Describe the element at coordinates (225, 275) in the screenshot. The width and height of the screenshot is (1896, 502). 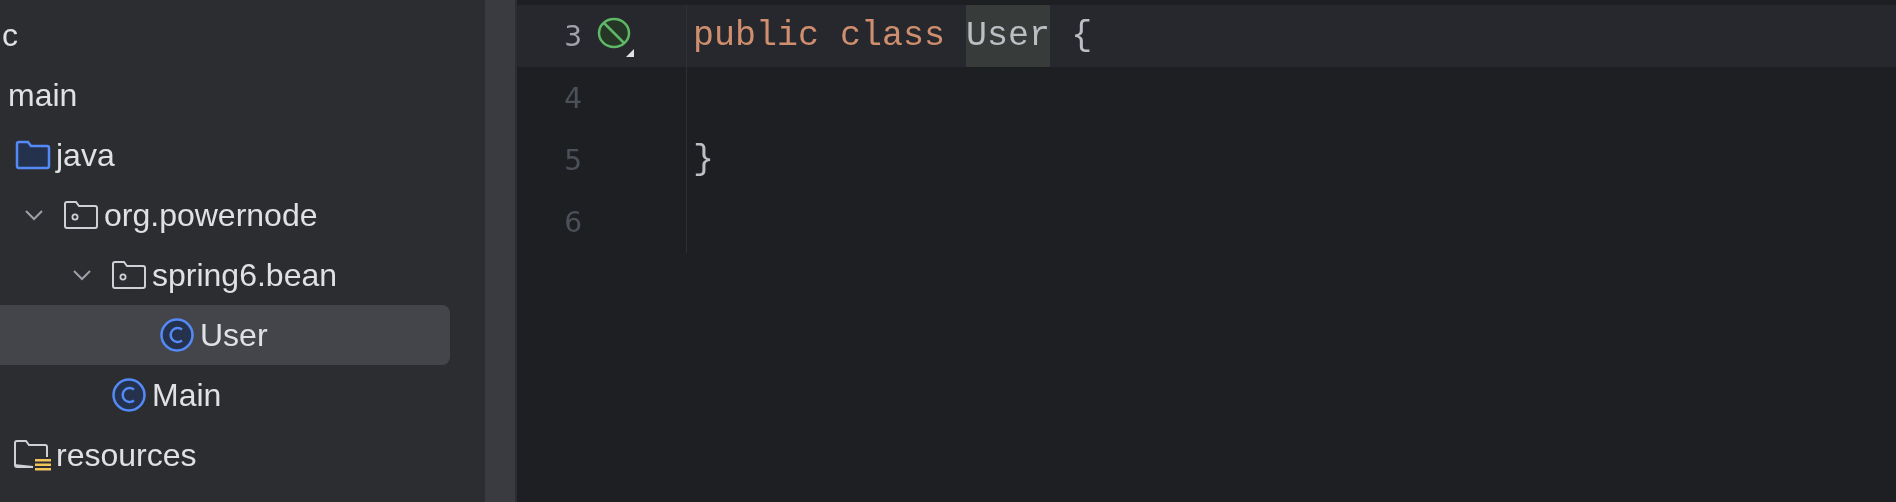
I see `tree-item: spring6.bean` at that location.